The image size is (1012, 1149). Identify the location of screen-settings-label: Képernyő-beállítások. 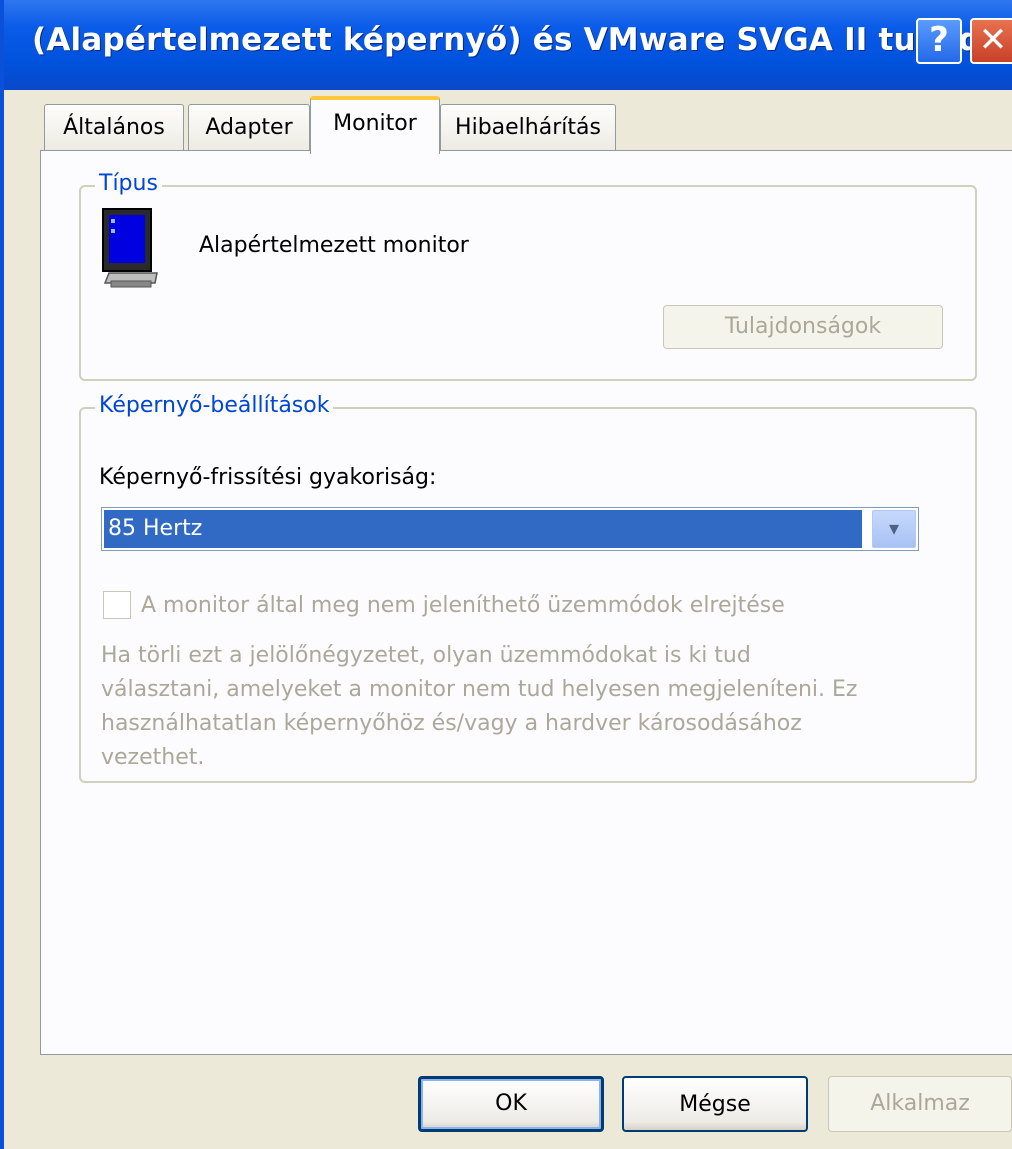
(214, 405).